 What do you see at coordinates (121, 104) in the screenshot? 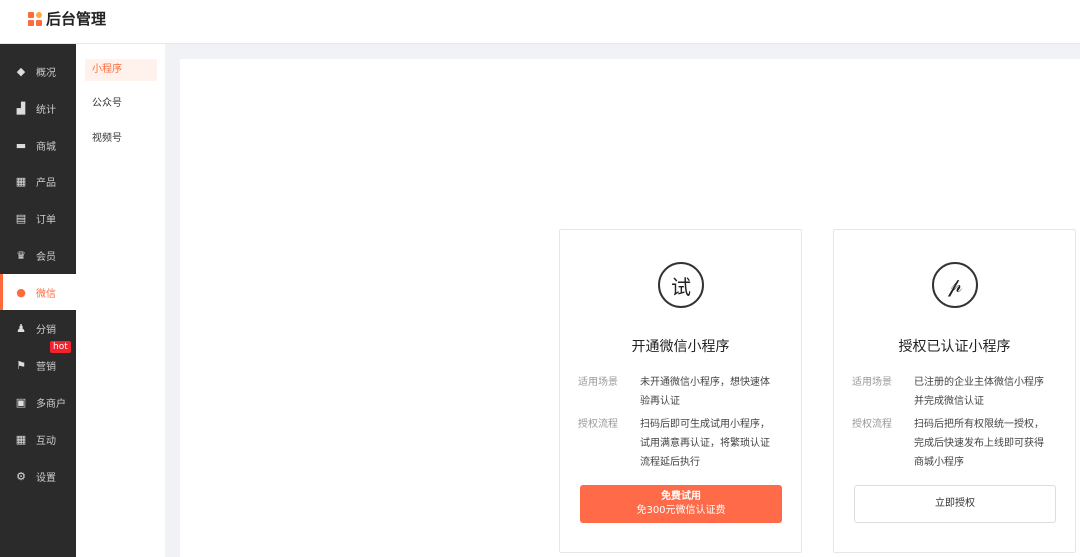
I see `subnav-item-official-account: 公众号` at bounding box center [121, 104].